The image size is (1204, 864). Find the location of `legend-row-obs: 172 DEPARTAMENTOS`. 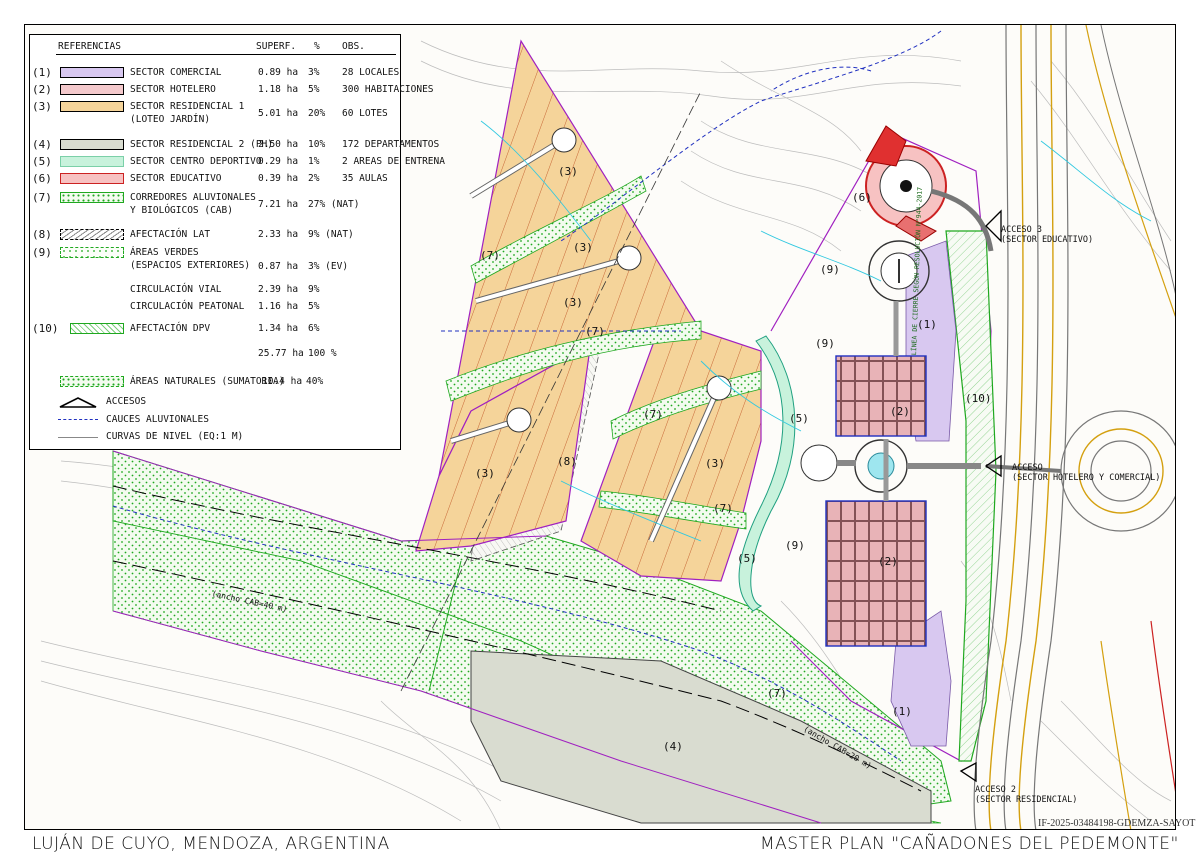

legend-row-obs: 172 DEPARTAMENTOS is located at coordinates (391, 144).